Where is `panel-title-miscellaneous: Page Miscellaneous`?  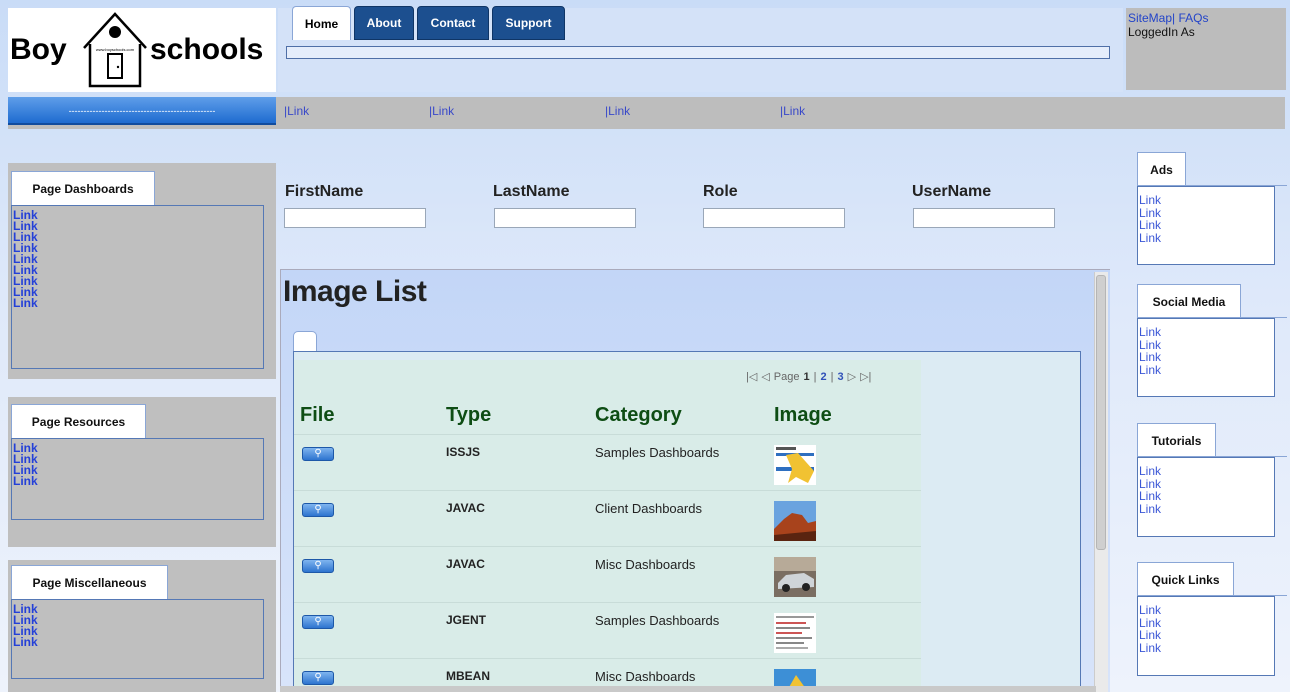 panel-title-miscellaneous: Page Miscellaneous is located at coordinates (89, 582).